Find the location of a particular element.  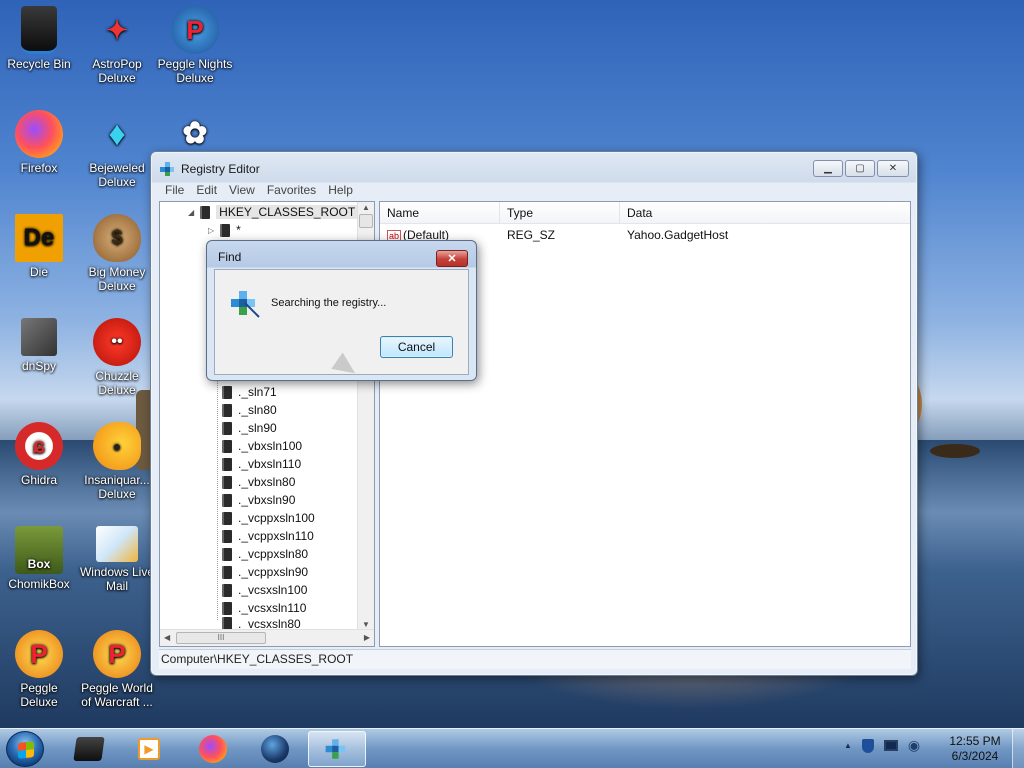

peggle-icon: P is located at coordinates (39, 654).